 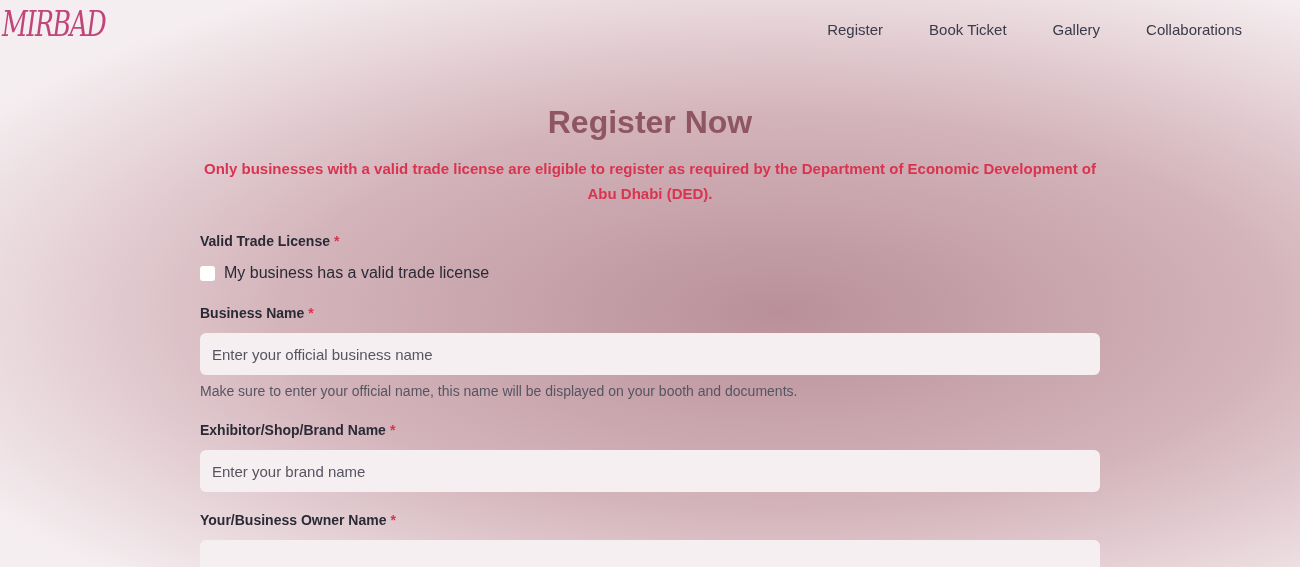 I want to click on field-label: Valid Trade License, so click(x=265, y=241).